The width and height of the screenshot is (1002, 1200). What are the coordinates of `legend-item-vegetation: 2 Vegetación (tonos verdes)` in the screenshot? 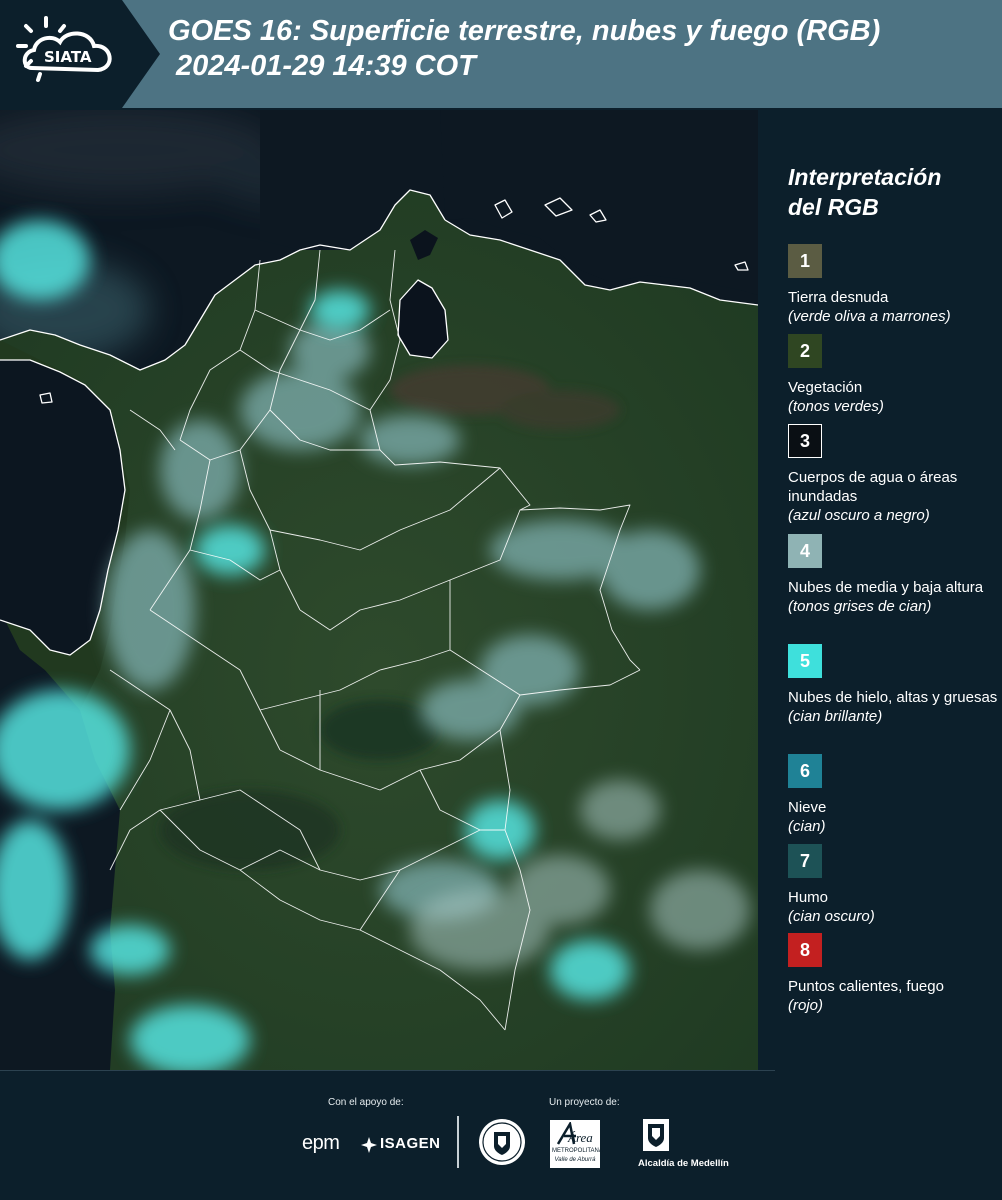 It's located at (893, 375).